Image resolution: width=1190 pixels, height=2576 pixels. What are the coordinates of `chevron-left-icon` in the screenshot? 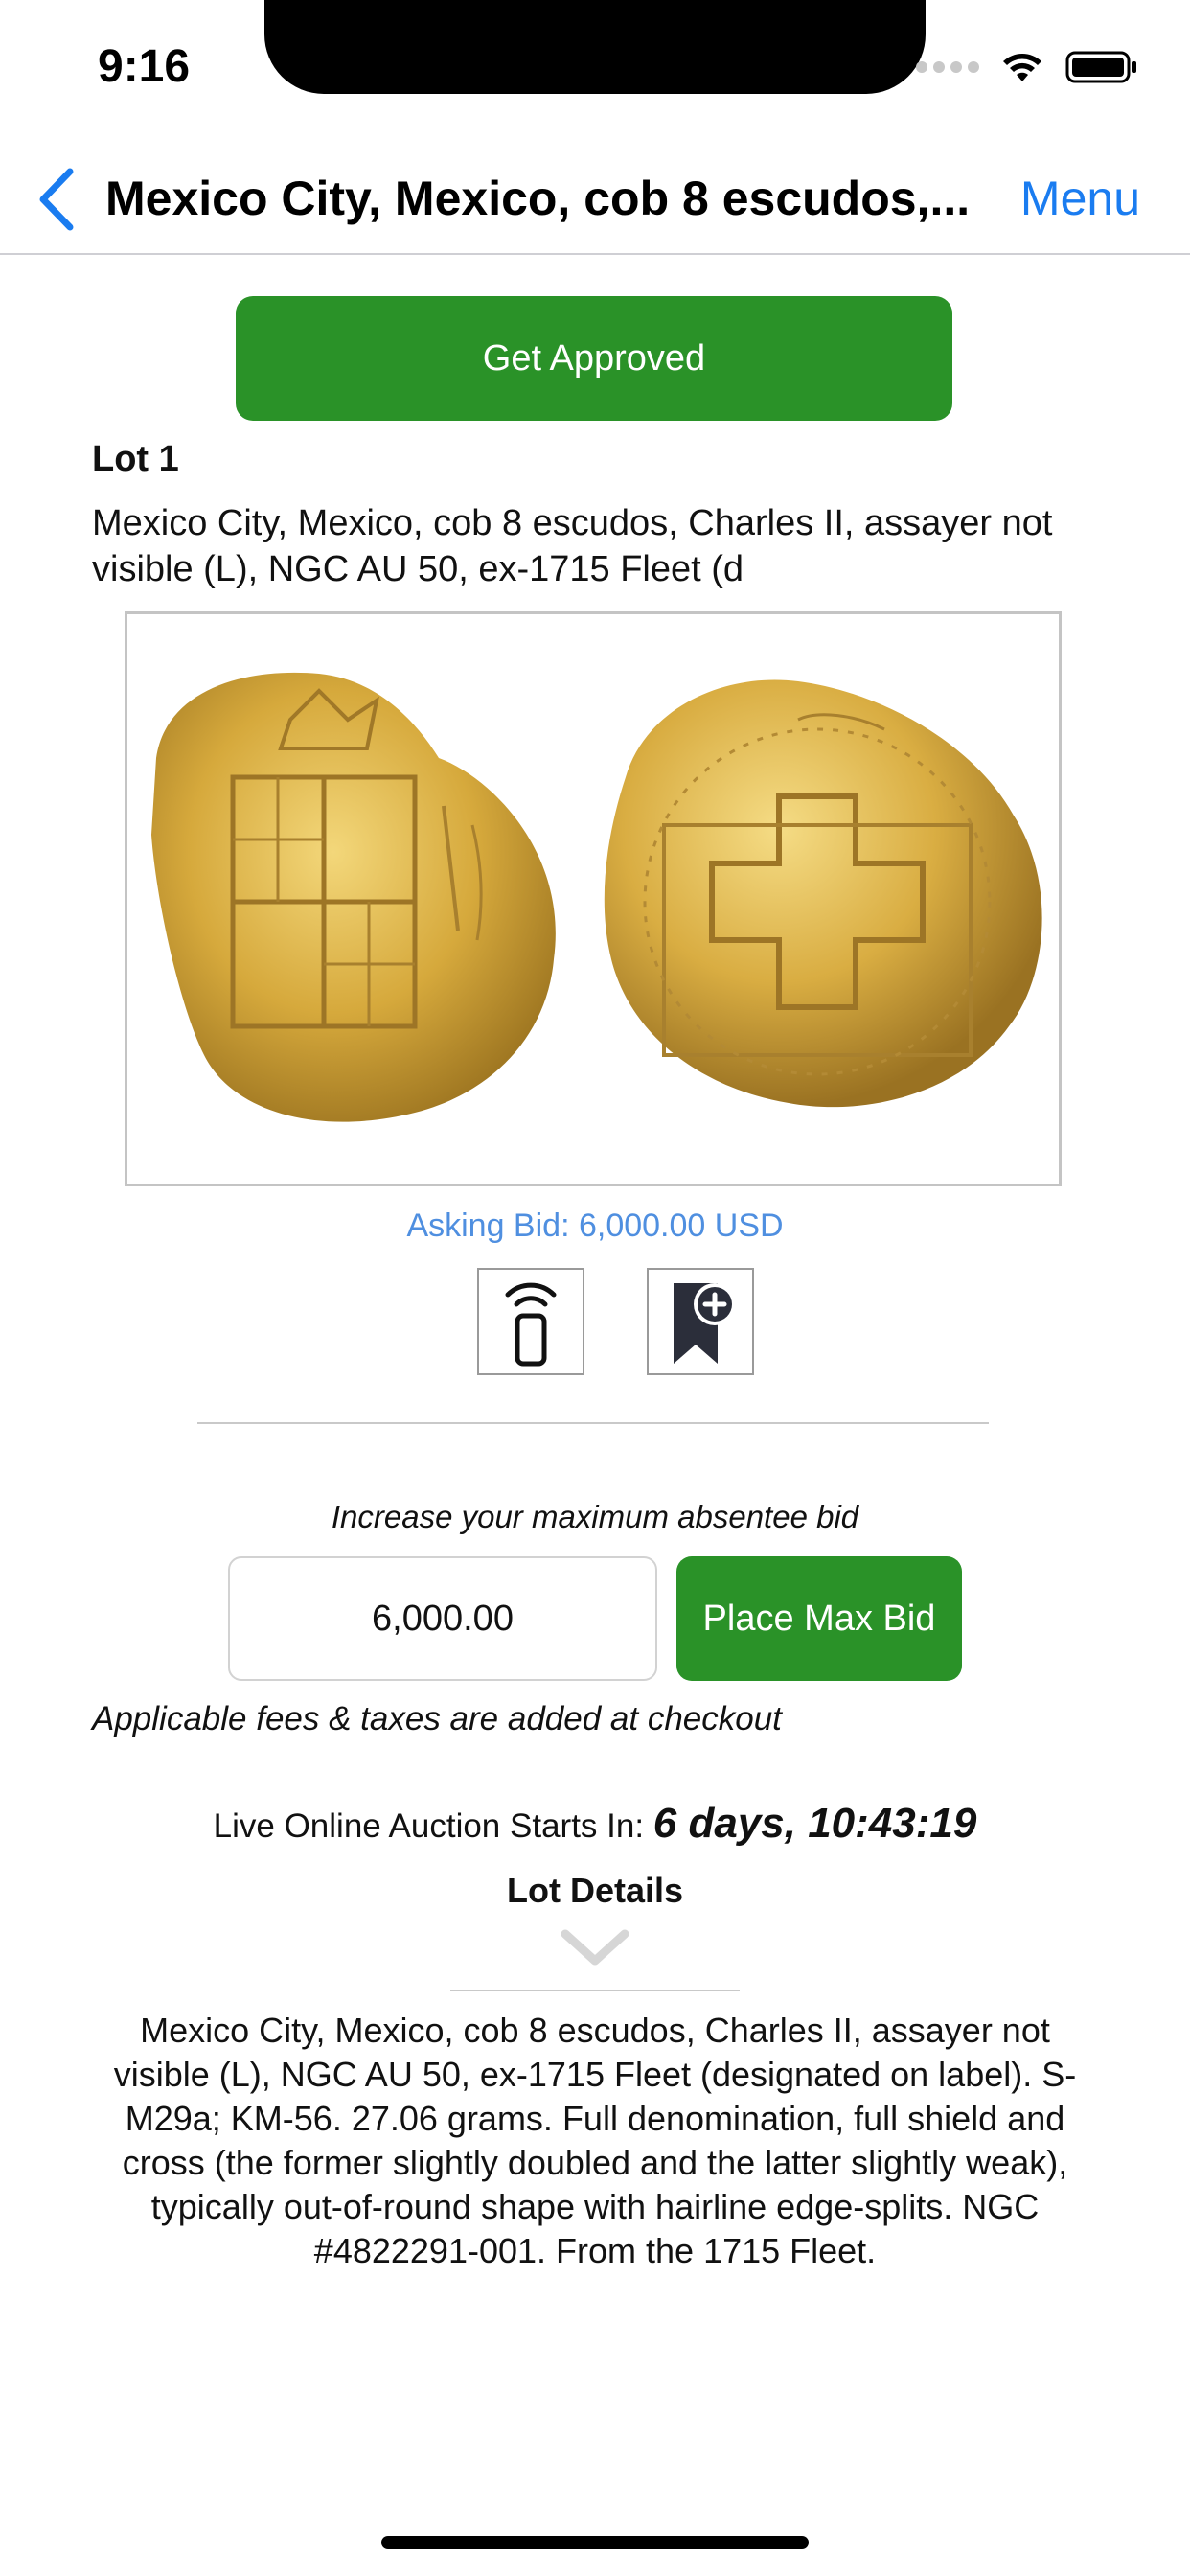 It's located at (57, 199).